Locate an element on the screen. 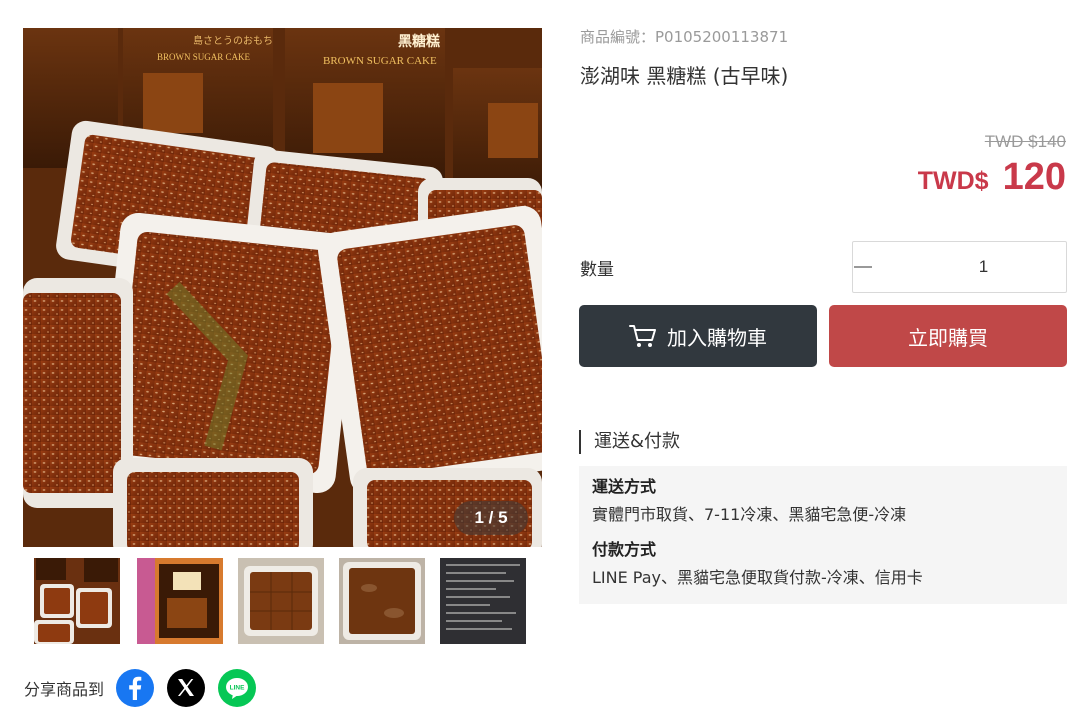 The height and width of the screenshot is (724, 1088). price-amount: 120 is located at coordinates (1034, 177).